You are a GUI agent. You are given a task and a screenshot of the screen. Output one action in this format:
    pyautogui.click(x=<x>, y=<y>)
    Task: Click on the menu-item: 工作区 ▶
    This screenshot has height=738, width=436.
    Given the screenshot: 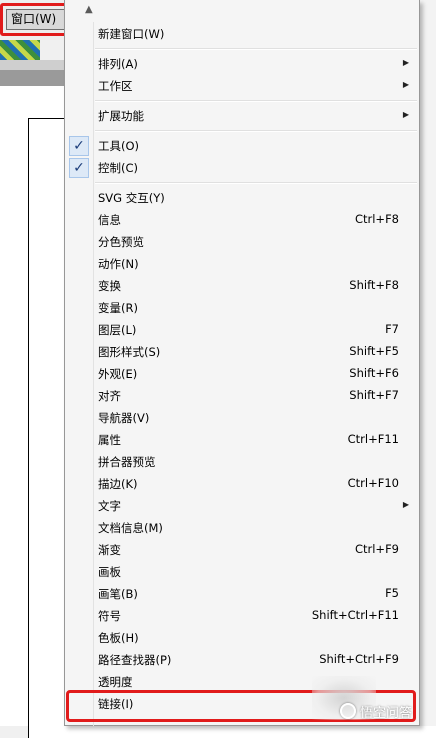 What is the action you would take?
    pyautogui.click(x=242, y=86)
    